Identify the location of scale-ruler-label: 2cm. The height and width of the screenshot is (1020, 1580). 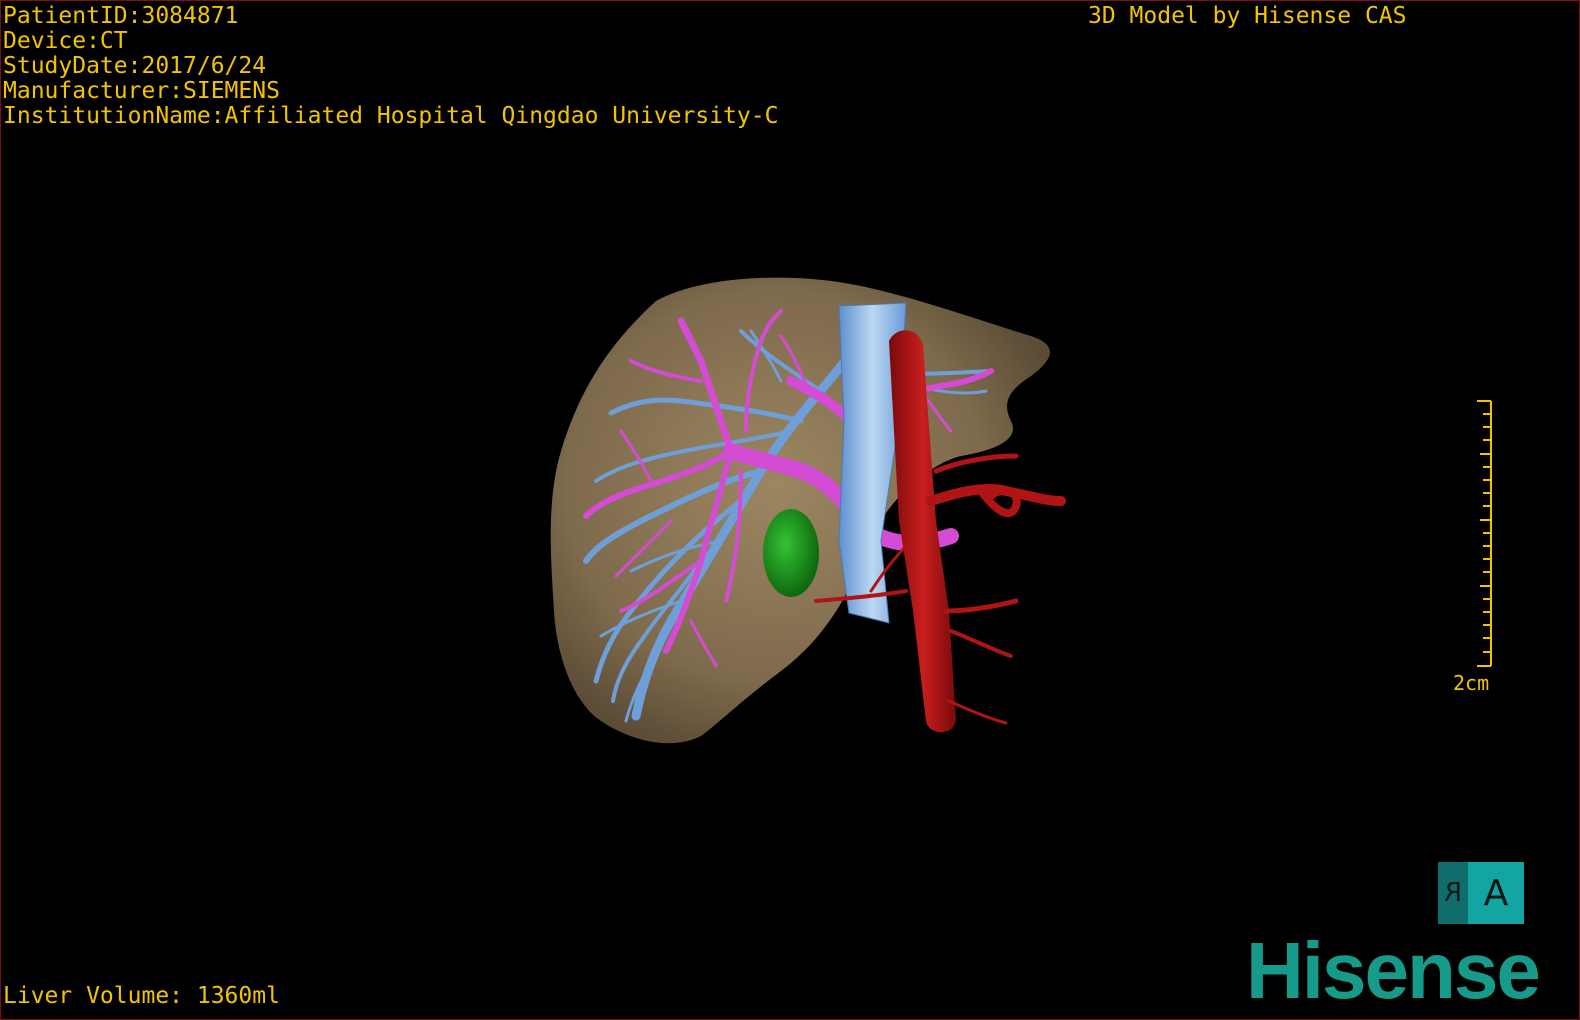
(1471, 683).